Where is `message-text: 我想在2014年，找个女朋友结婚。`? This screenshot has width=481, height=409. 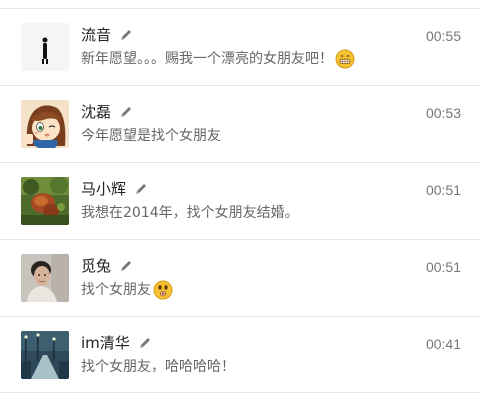
message-text: 我想在2014年，找个女朋友结婚。 is located at coordinates (190, 213).